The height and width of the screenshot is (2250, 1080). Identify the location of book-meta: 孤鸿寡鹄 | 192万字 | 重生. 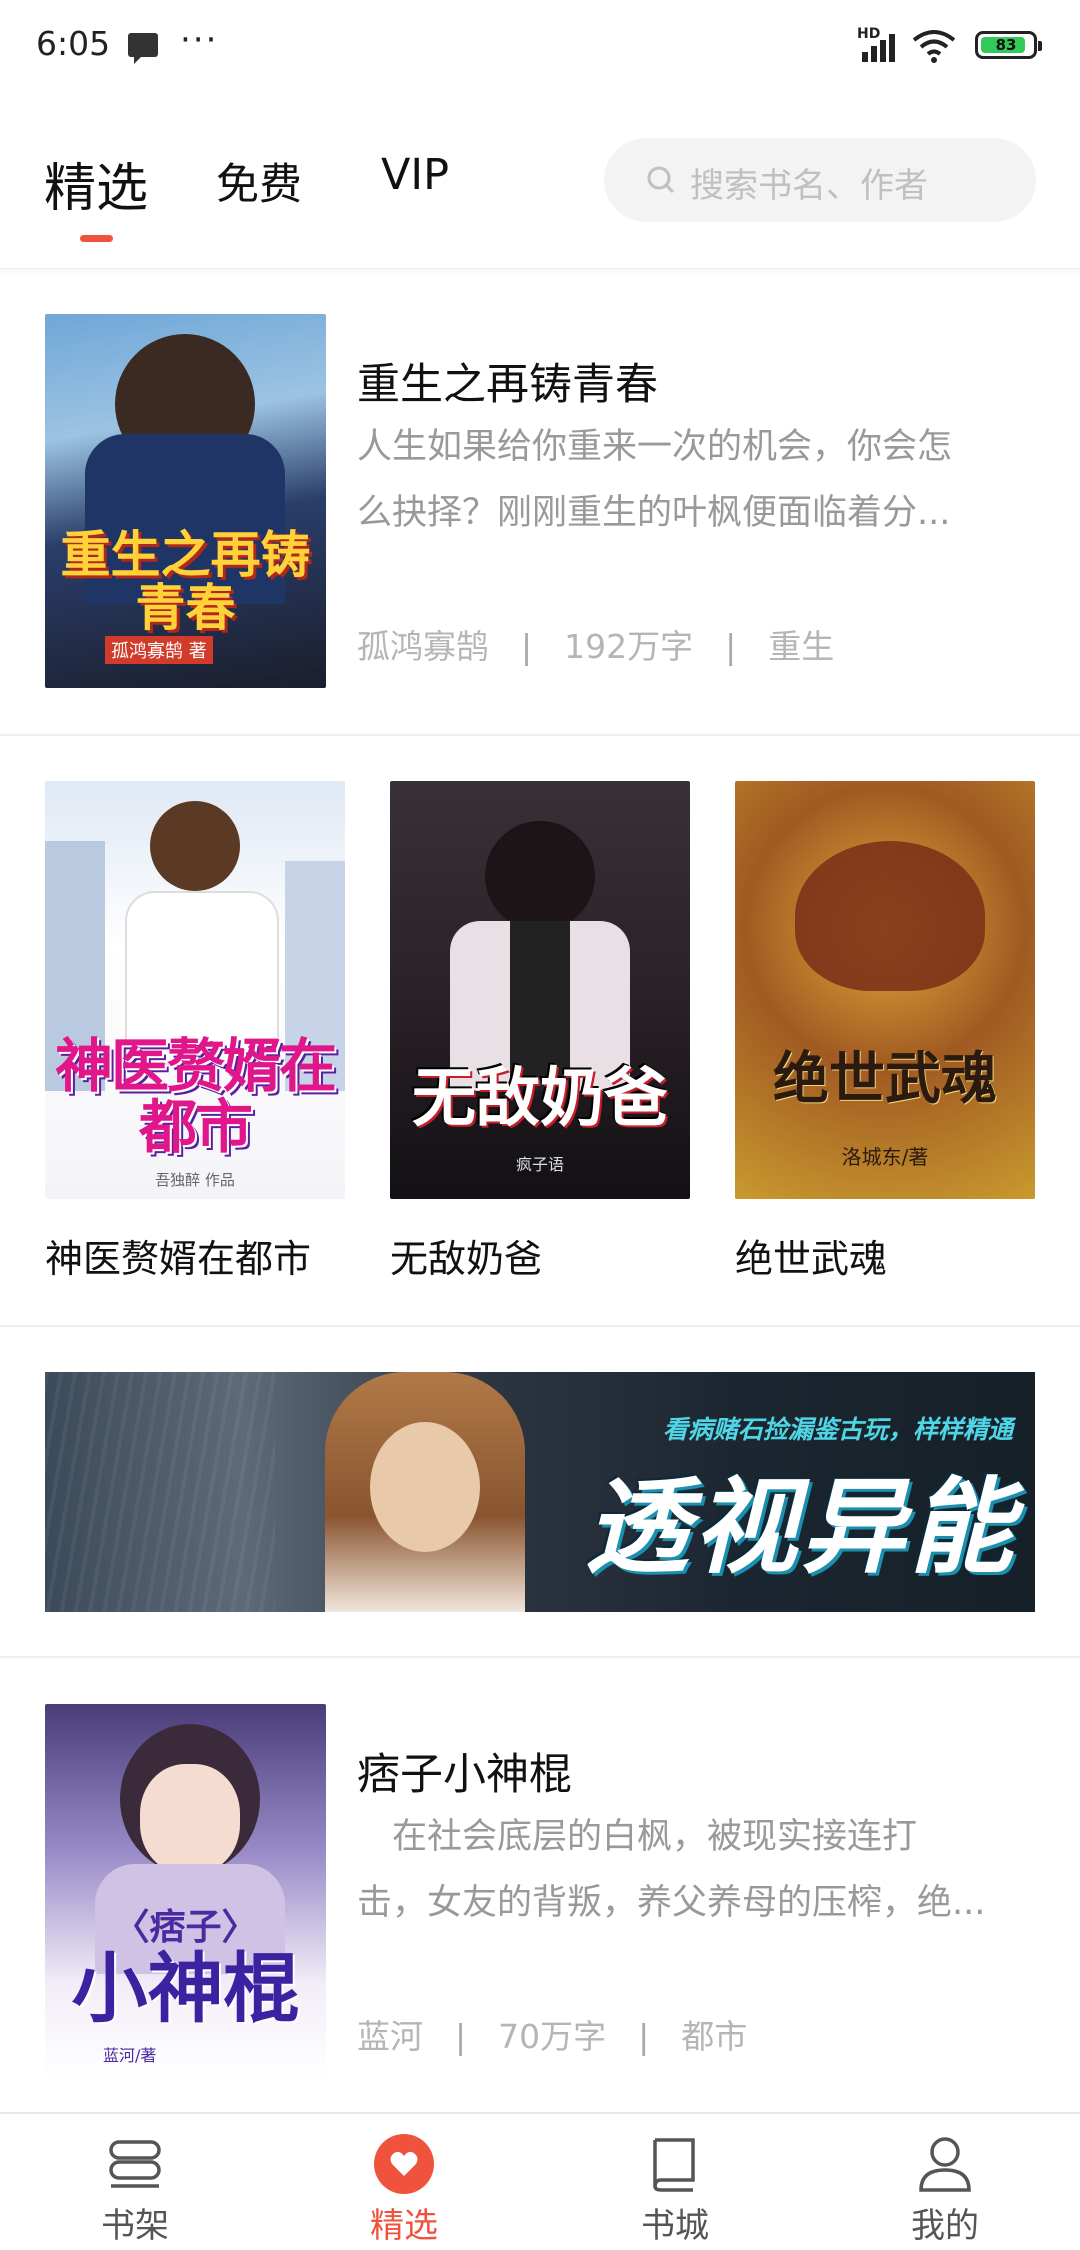
(596, 646).